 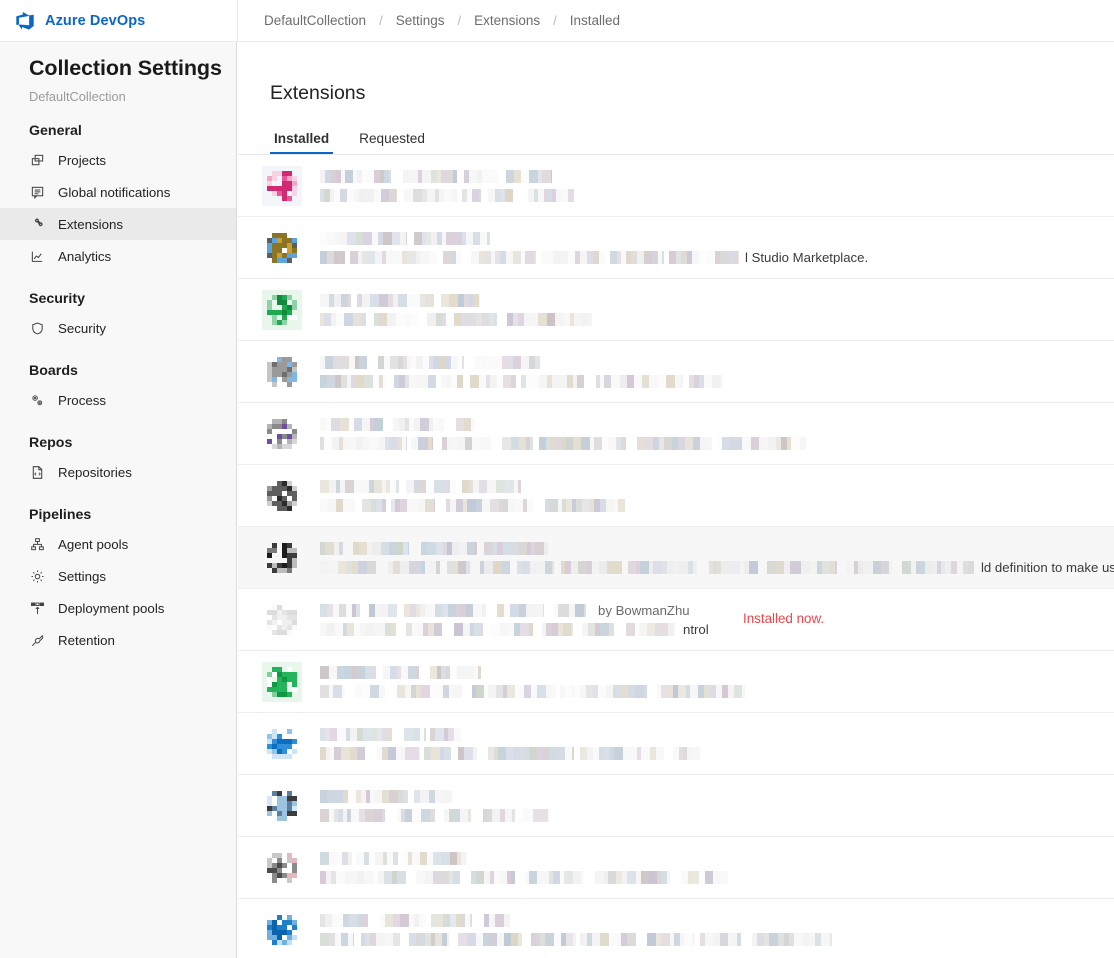 What do you see at coordinates (595, 20) in the screenshot?
I see `breadcrumb-item-installed: Installed` at bounding box center [595, 20].